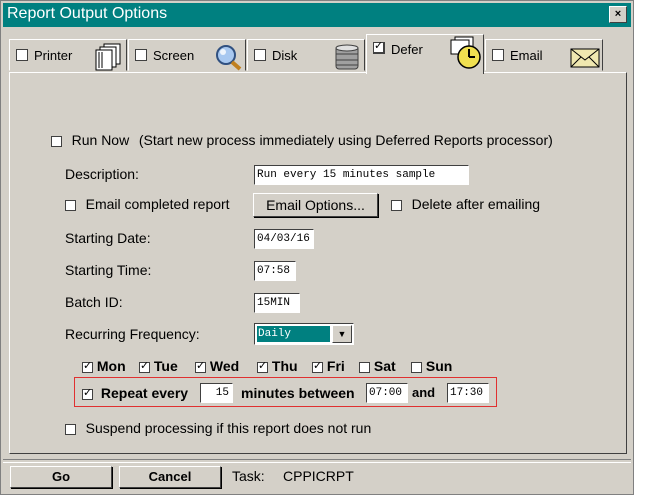 The width and height of the screenshot is (650, 497). I want to click on task-value: CPPICRPT, so click(318, 476).